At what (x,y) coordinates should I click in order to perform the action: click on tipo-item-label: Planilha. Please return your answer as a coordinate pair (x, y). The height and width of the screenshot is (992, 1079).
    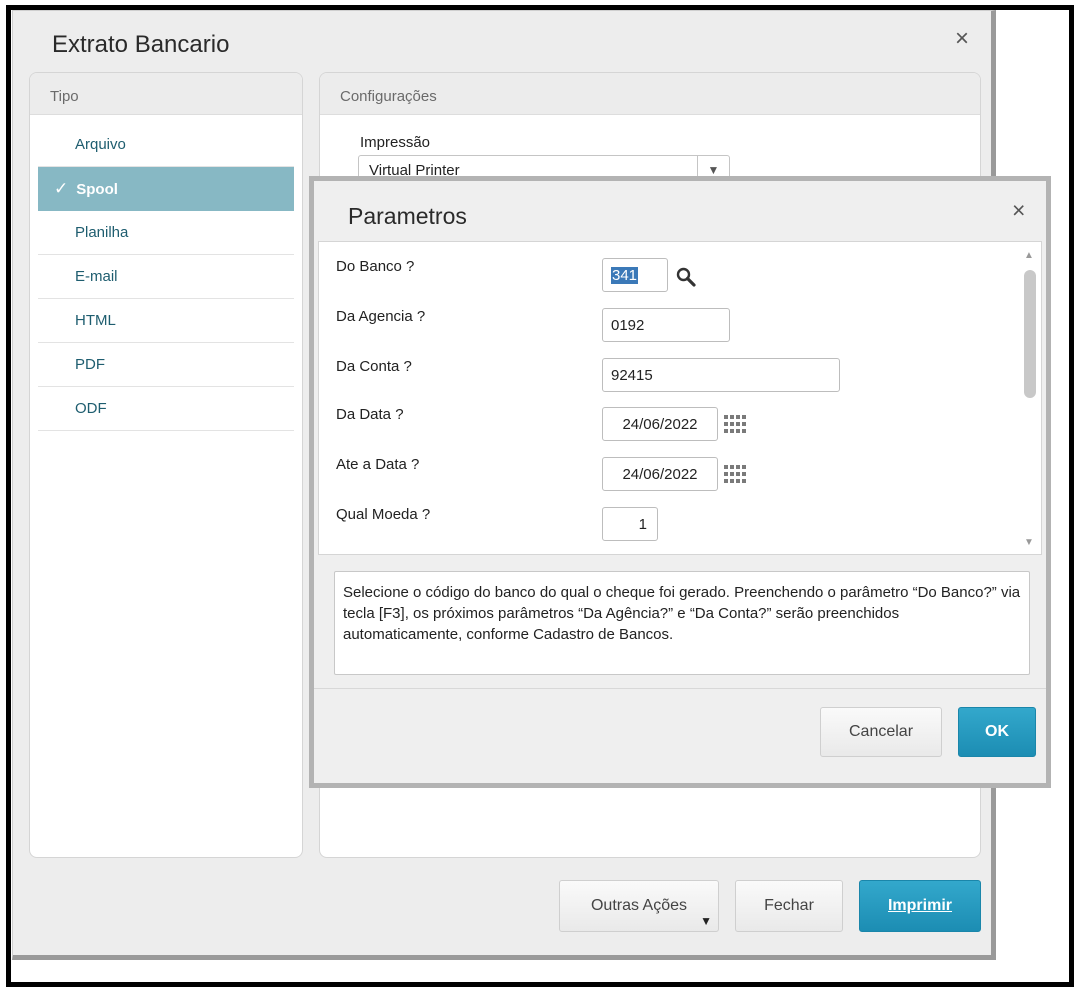
    Looking at the image, I should click on (102, 232).